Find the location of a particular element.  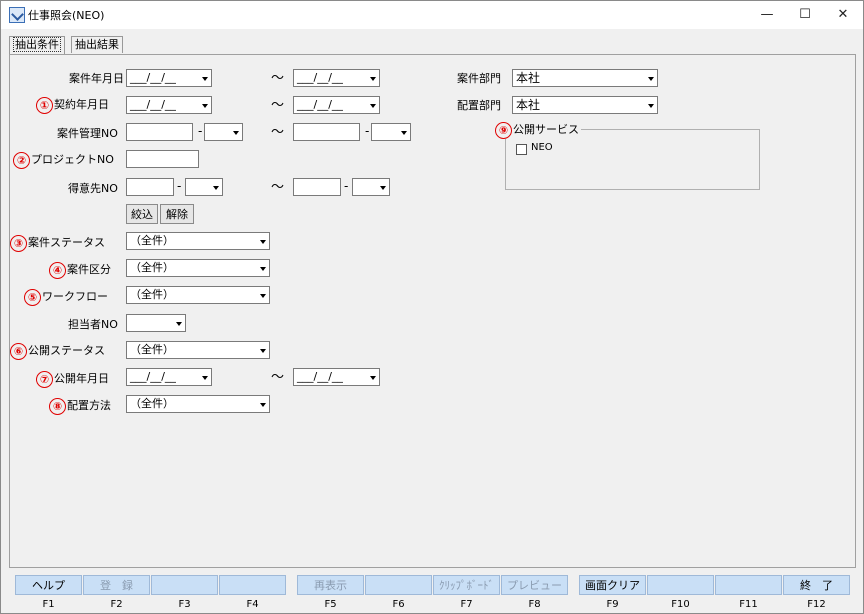

f9-key-label: F9 is located at coordinates (612, 604).